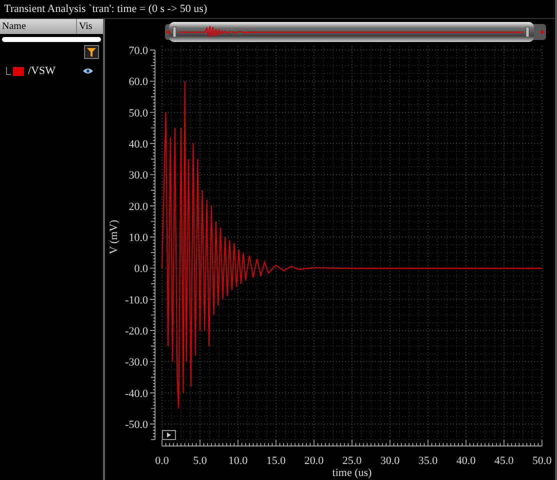 This screenshot has height=480, width=557. What do you see at coordinates (162, 461) in the screenshot?
I see `x-tick-label: 0.0` at bounding box center [162, 461].